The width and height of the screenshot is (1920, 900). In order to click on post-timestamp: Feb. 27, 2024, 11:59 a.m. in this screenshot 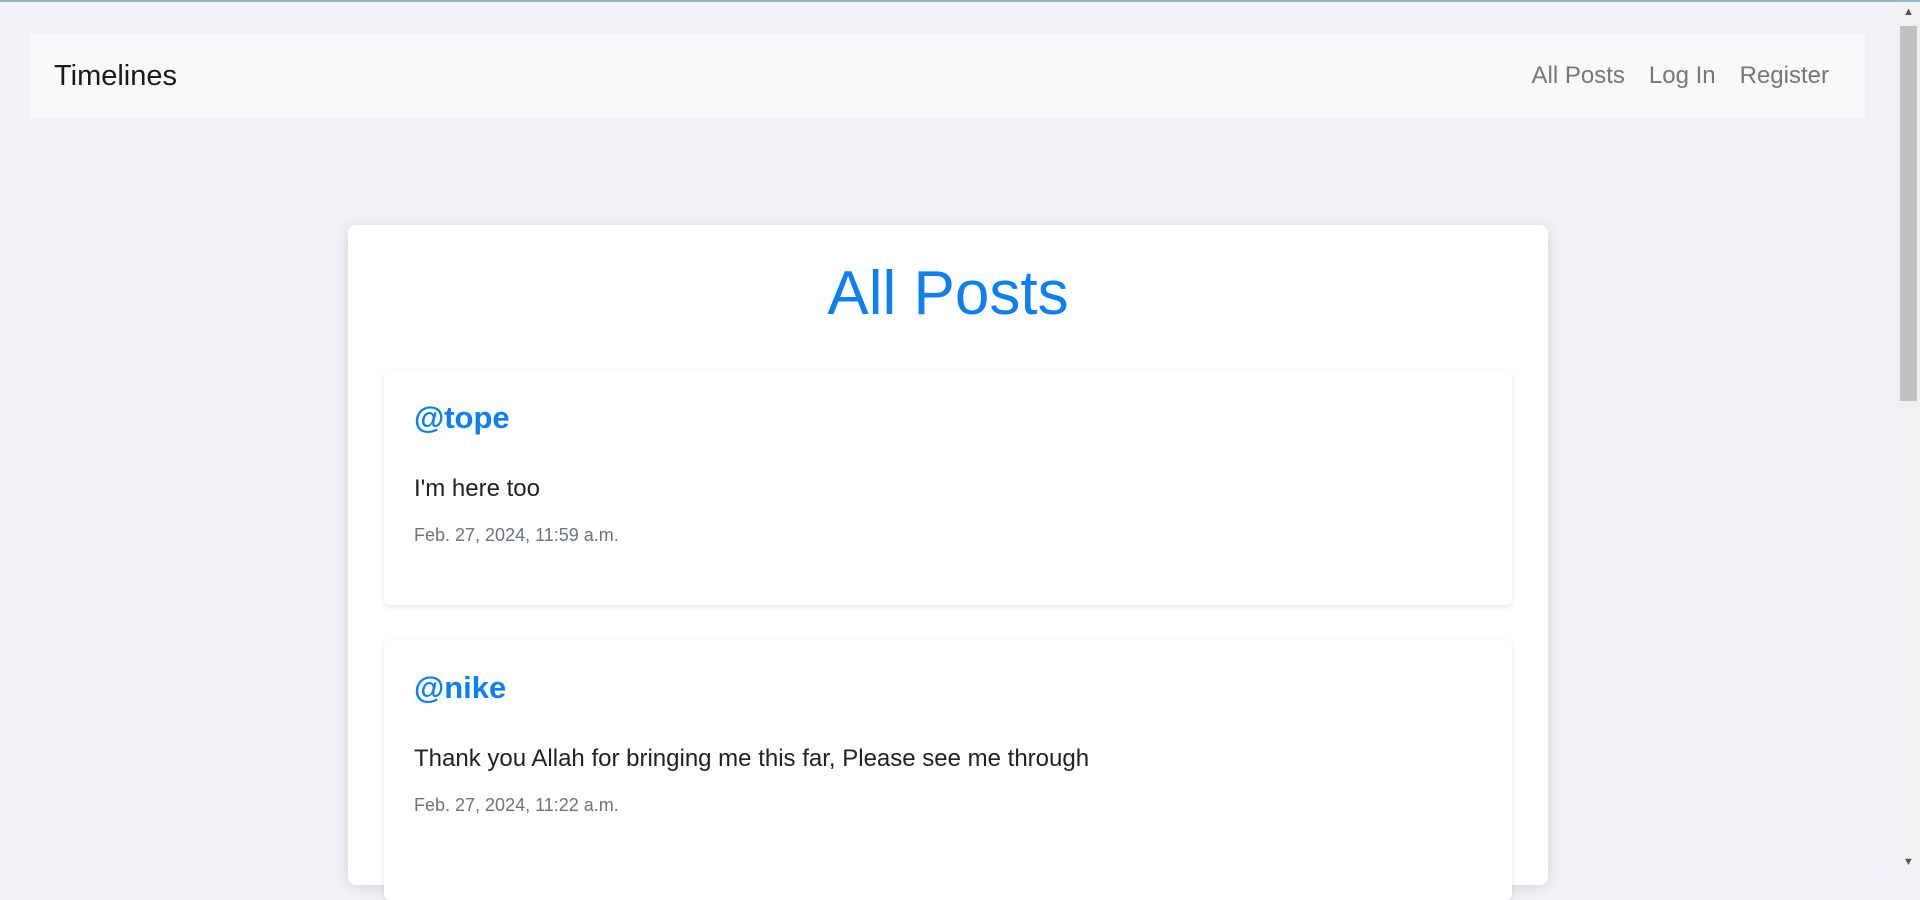, I will do `click(516, 535)`.